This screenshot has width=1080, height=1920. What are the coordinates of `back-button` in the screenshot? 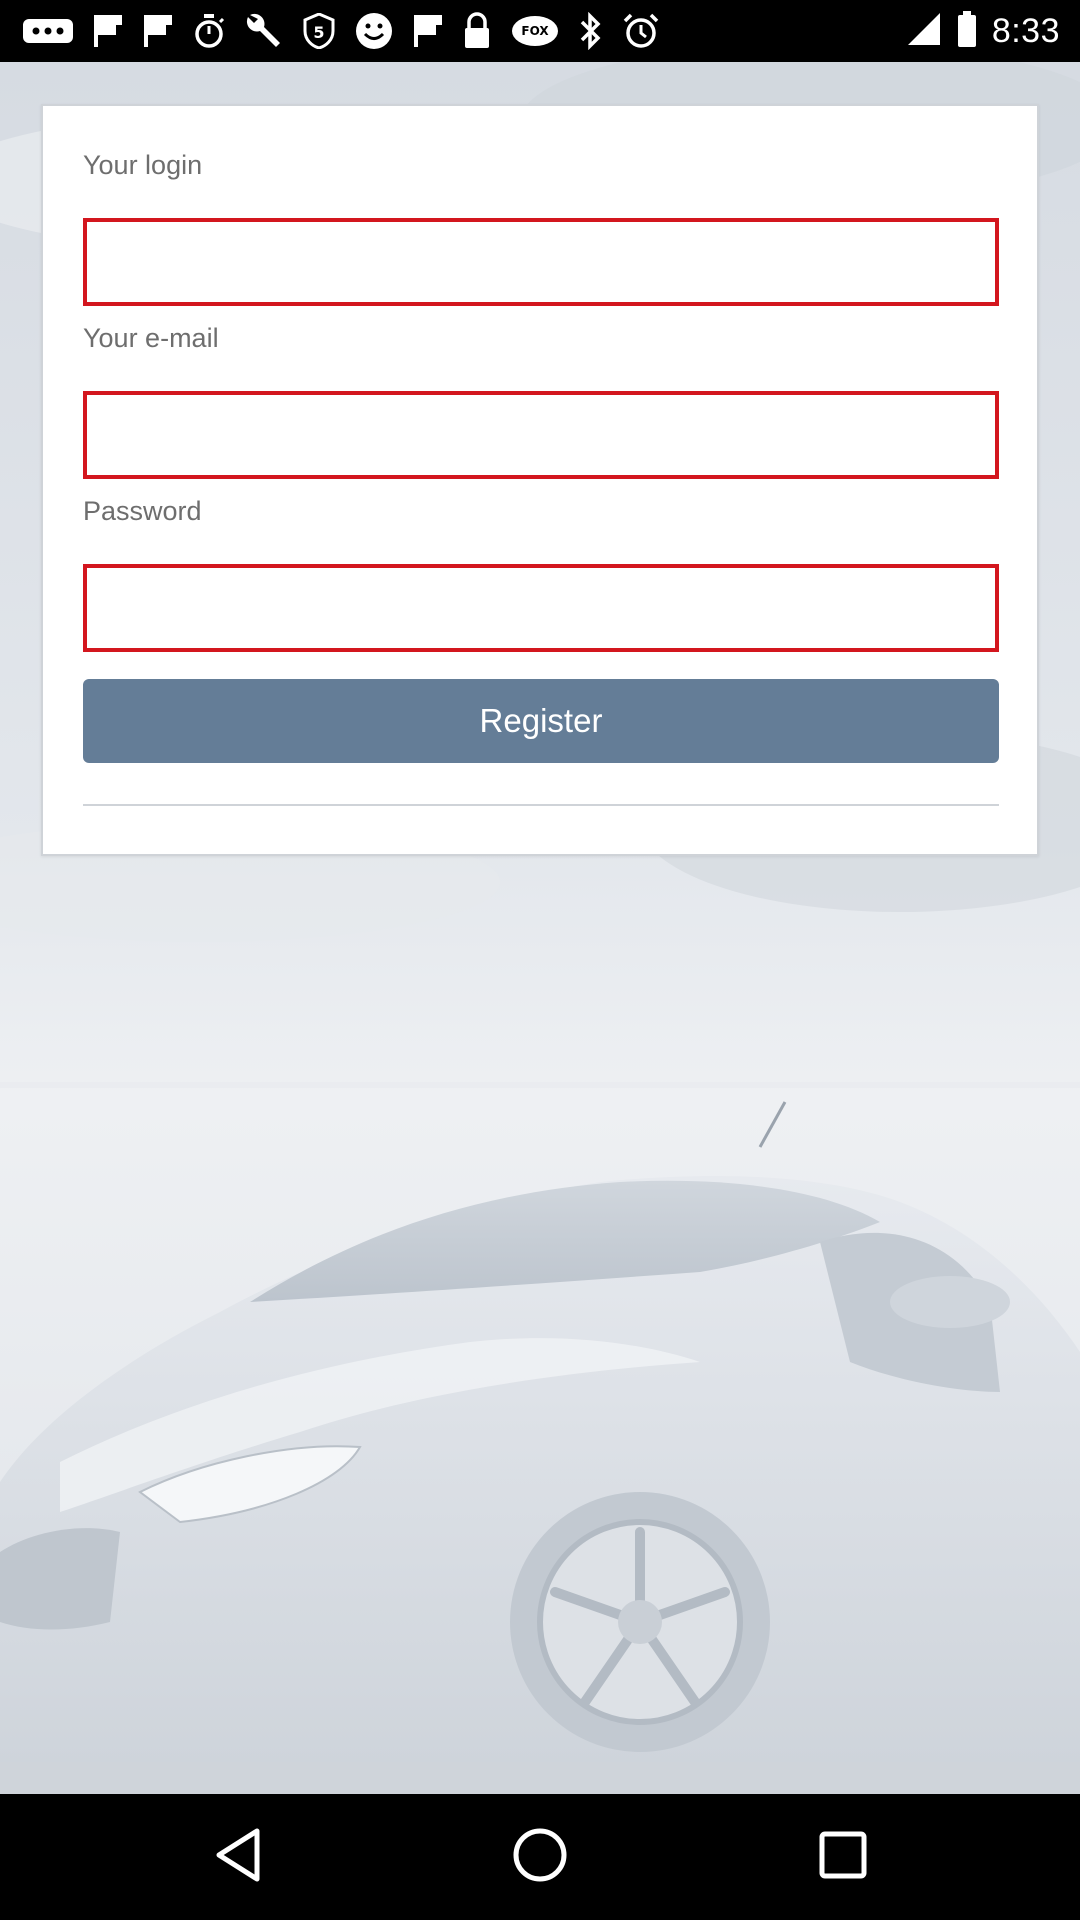 It's located at (238, 1857).